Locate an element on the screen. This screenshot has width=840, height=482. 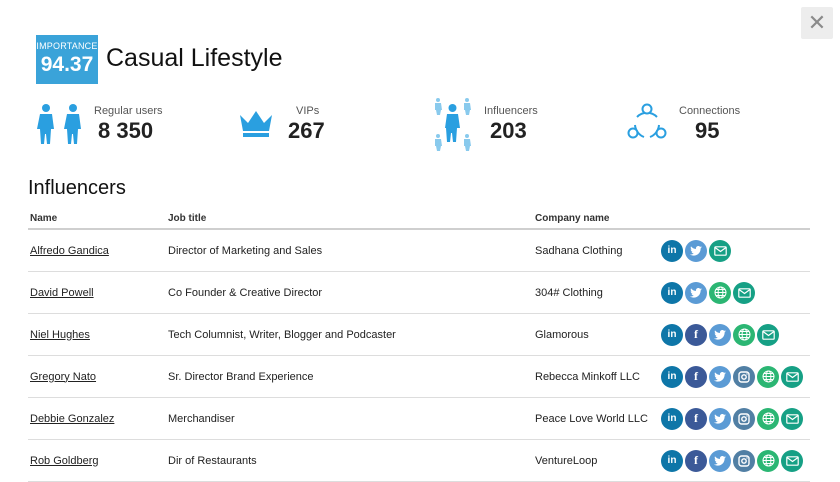
close-icon: ✕ is located at coordinates (817, 23).